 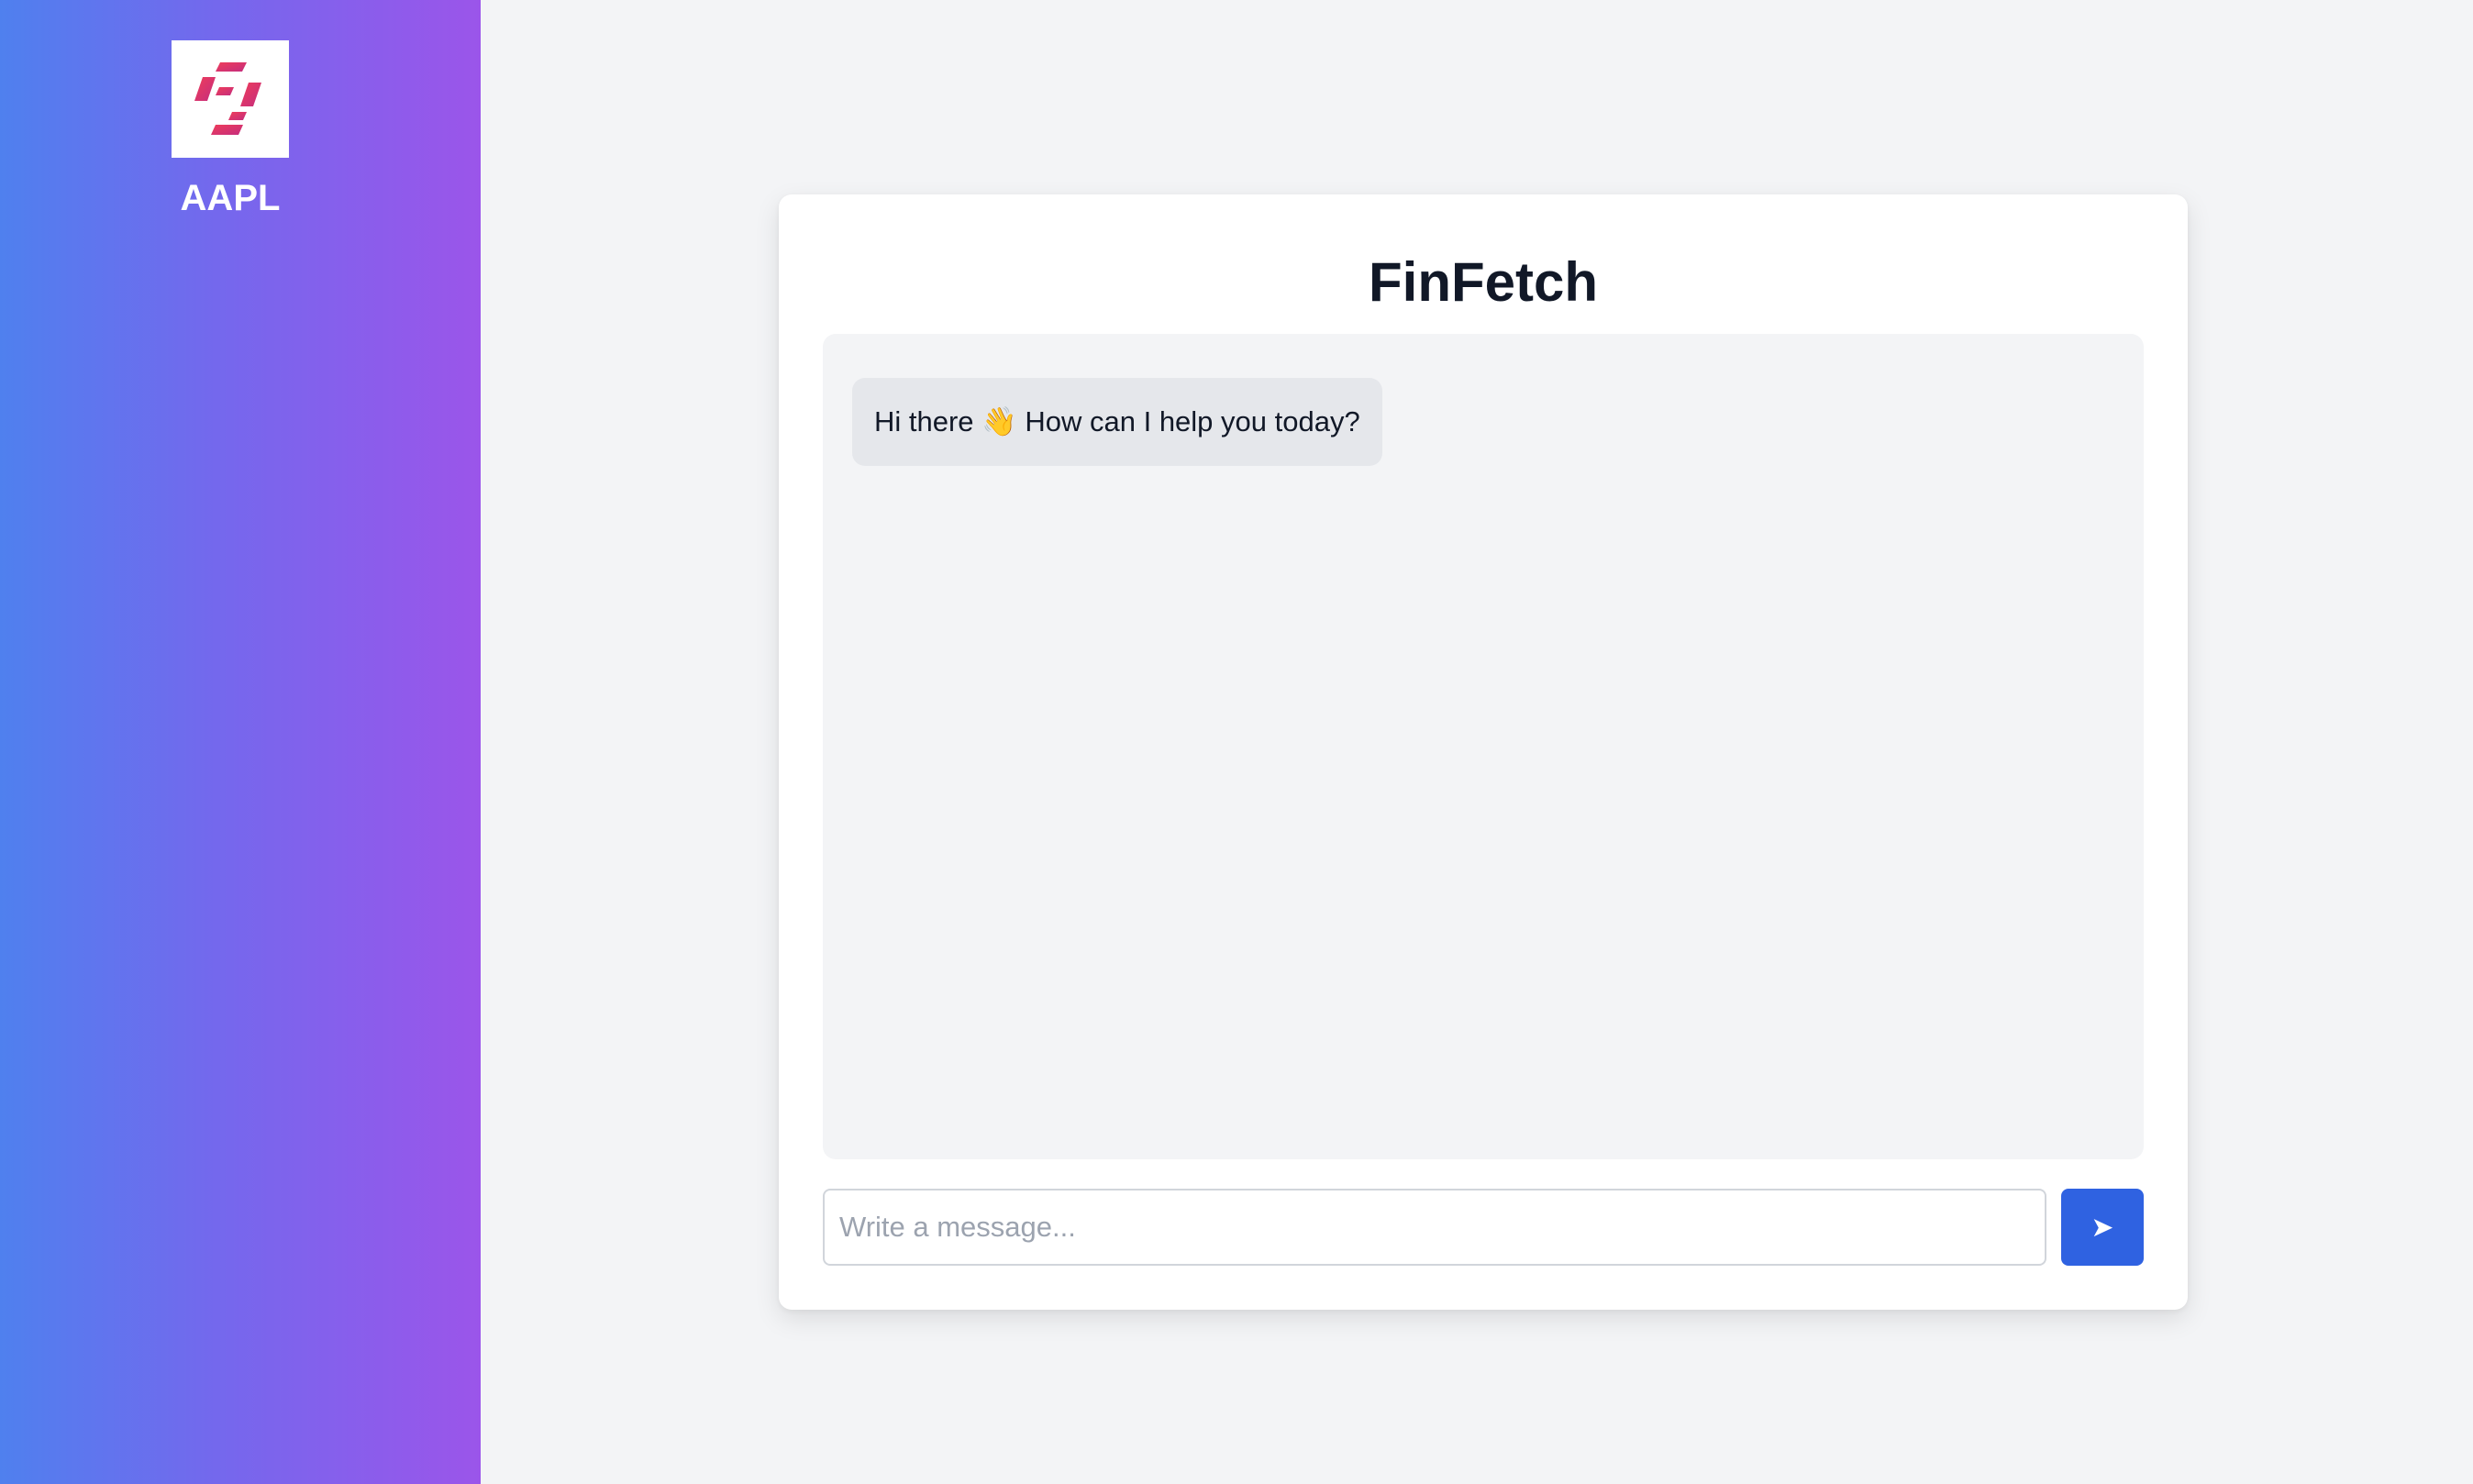 I want to click on app-title: FinFetch, so click(x=1483, y=282).